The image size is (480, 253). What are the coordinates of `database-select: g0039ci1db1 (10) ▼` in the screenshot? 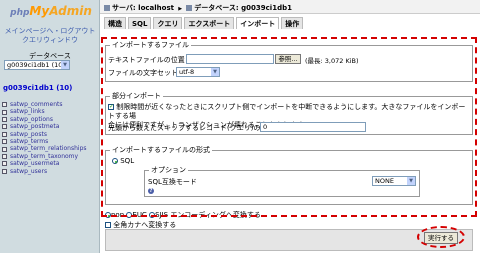 It's located at (37, 65).